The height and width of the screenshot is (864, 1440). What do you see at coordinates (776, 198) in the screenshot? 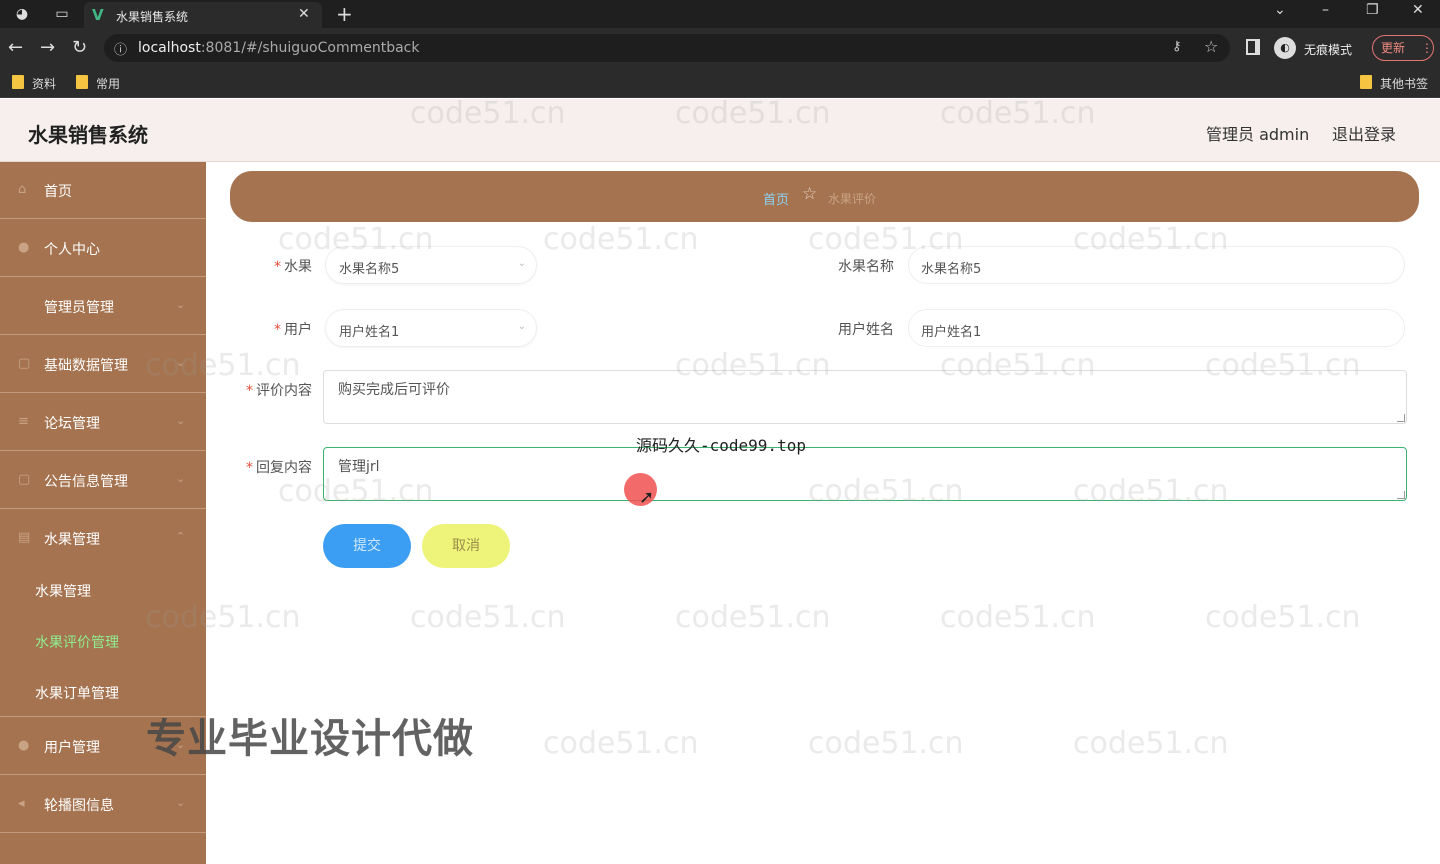
I see `breadcrumb-home-link: 首页` at bounding box center [776, 198].